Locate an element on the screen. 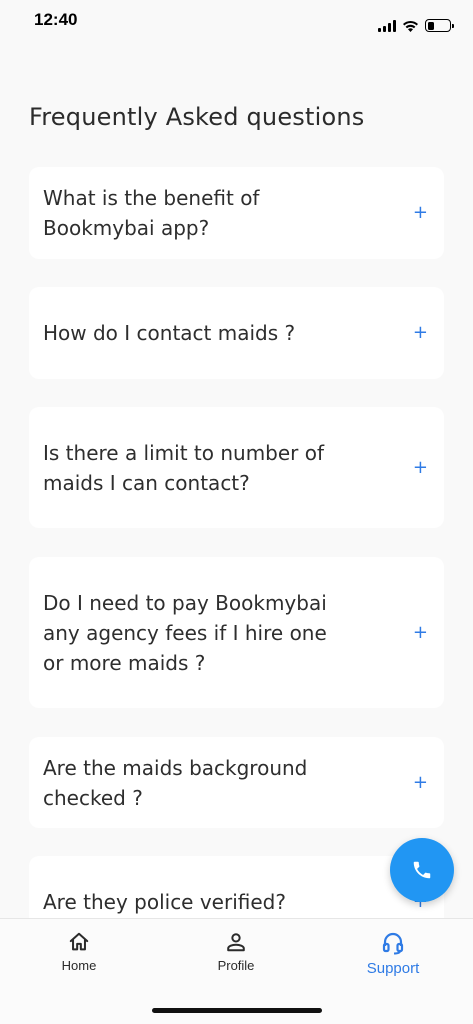 Image resolution: width=473 pixels, height=1024 pixels. phone-icon is located at coordinates (422, 870).